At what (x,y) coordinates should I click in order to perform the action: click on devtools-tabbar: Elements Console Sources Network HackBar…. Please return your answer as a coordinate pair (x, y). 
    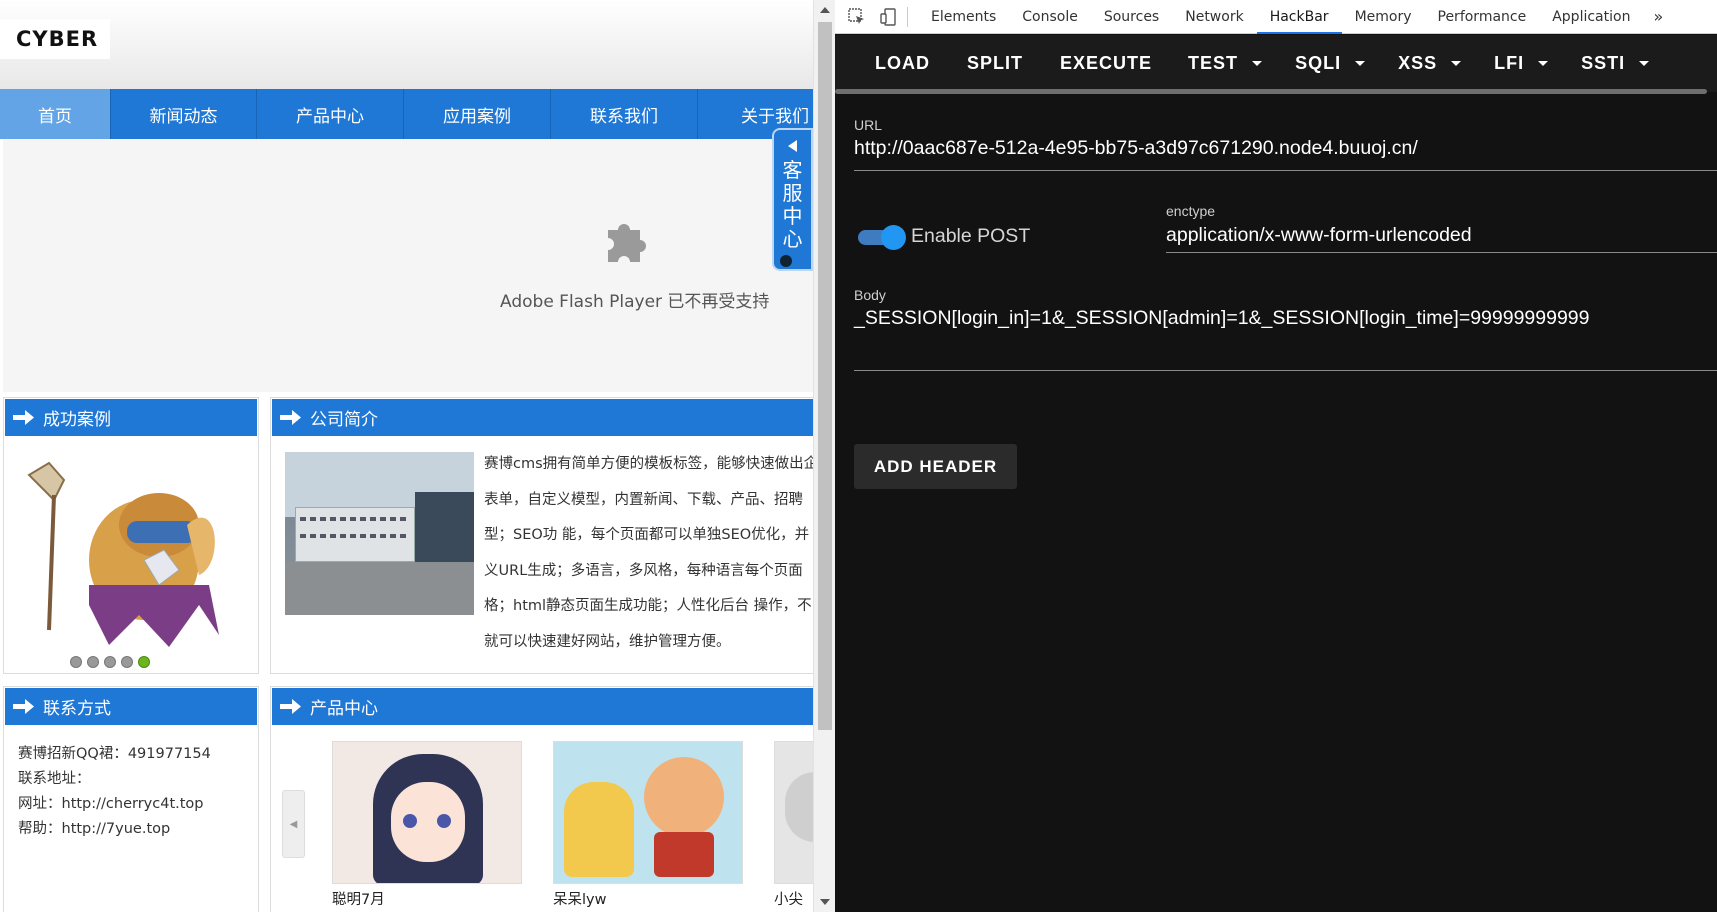
    Looking at the image, I should click on (1276, 17).